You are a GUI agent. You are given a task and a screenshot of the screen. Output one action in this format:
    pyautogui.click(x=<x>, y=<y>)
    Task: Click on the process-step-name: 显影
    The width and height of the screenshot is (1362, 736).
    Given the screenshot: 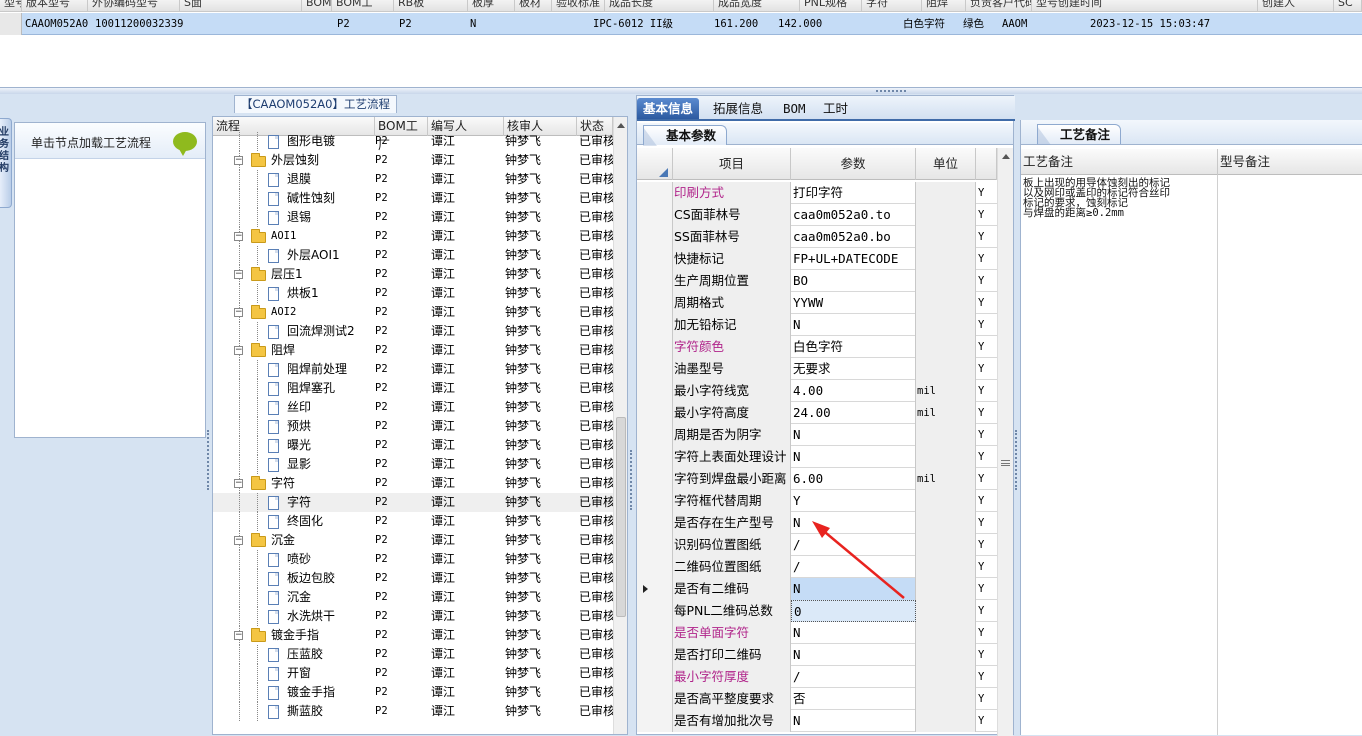 What is the action you would take?
    pyautogui.click(x=299, y=464)
    